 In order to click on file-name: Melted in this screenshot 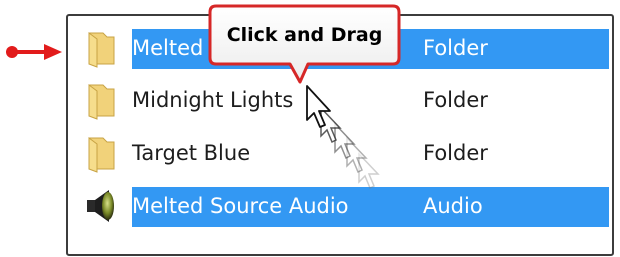, I will do `click(168, 48)`.